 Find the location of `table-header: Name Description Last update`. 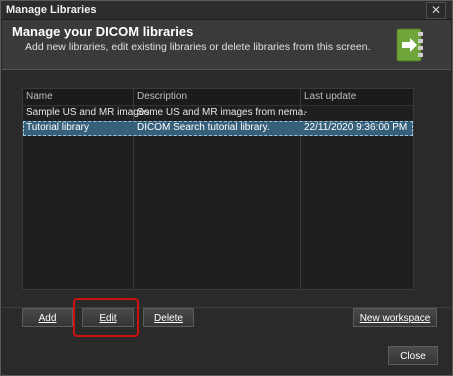

table-header: Name Description Last update is located at coordinates (218, 97).